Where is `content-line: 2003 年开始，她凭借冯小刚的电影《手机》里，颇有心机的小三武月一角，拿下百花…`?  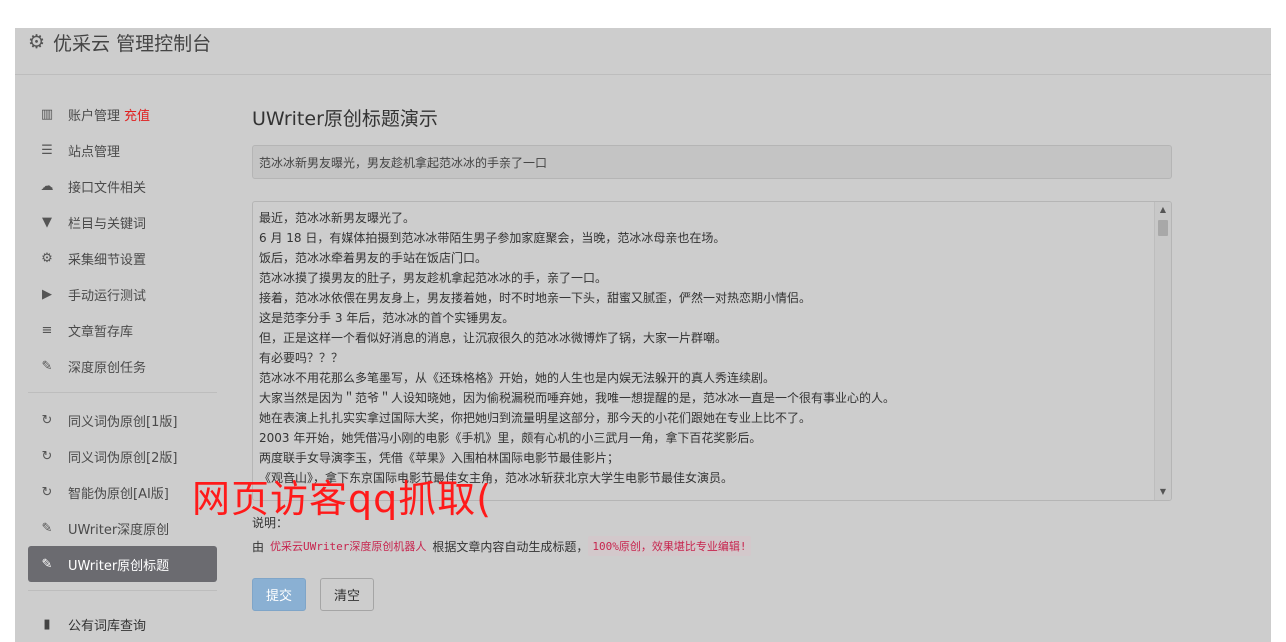 content-line: 2003 年开始，她凭借冯小刚的电影《手机》里，颇有心机的小三武月一角，拿下百花… is located at coordinates (510, 438).